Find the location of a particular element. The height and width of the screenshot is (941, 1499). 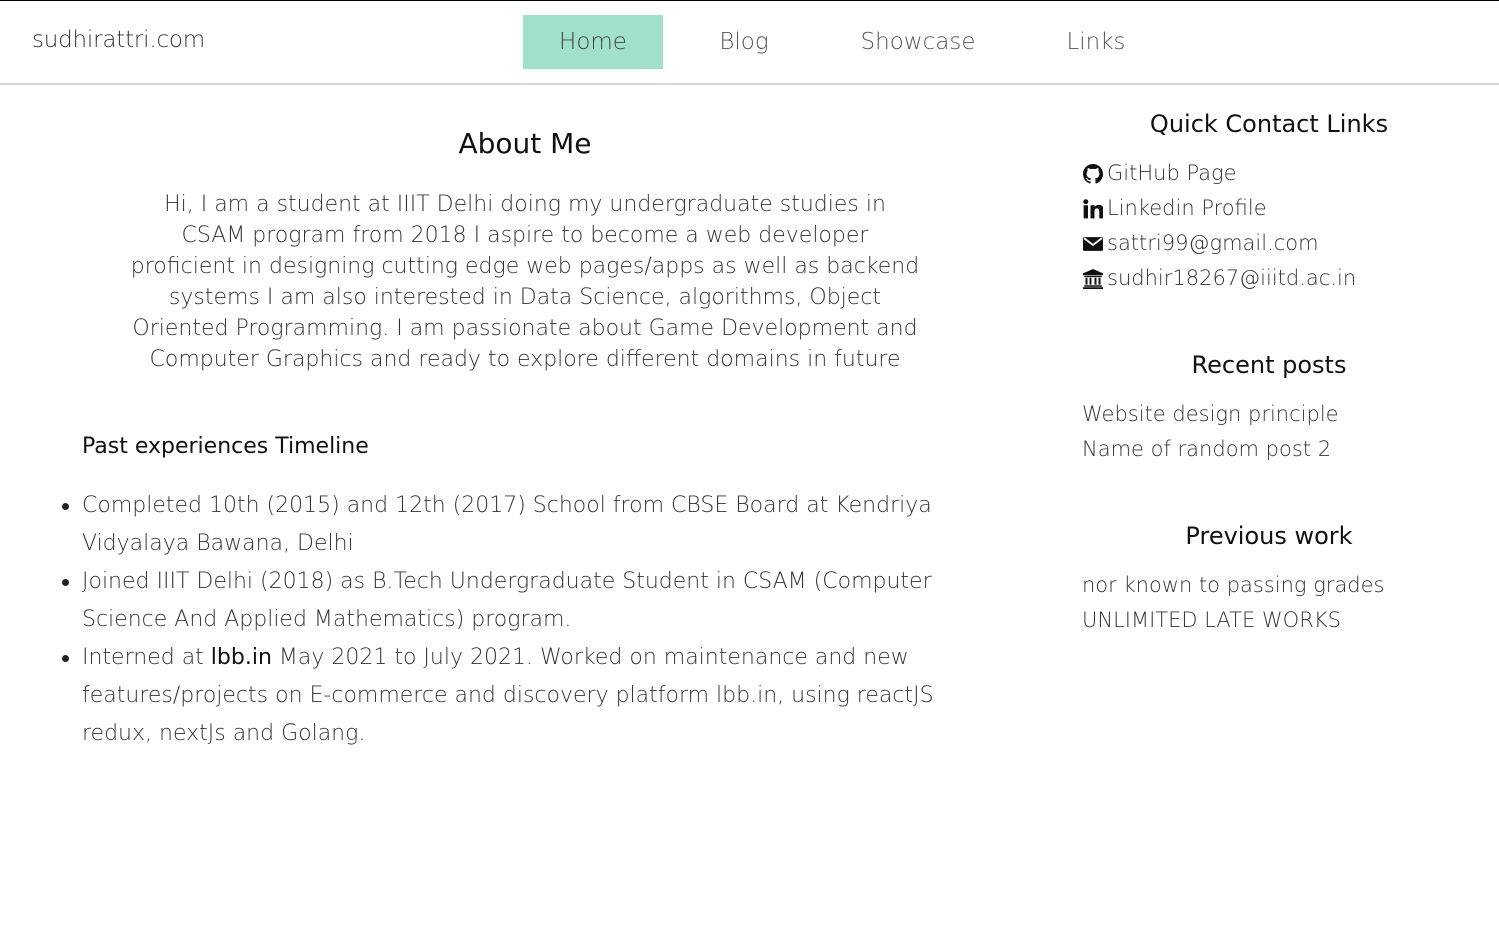

contact-university: sudhir18267@iiitd.ac.in is located at coordinates (1219, 278).